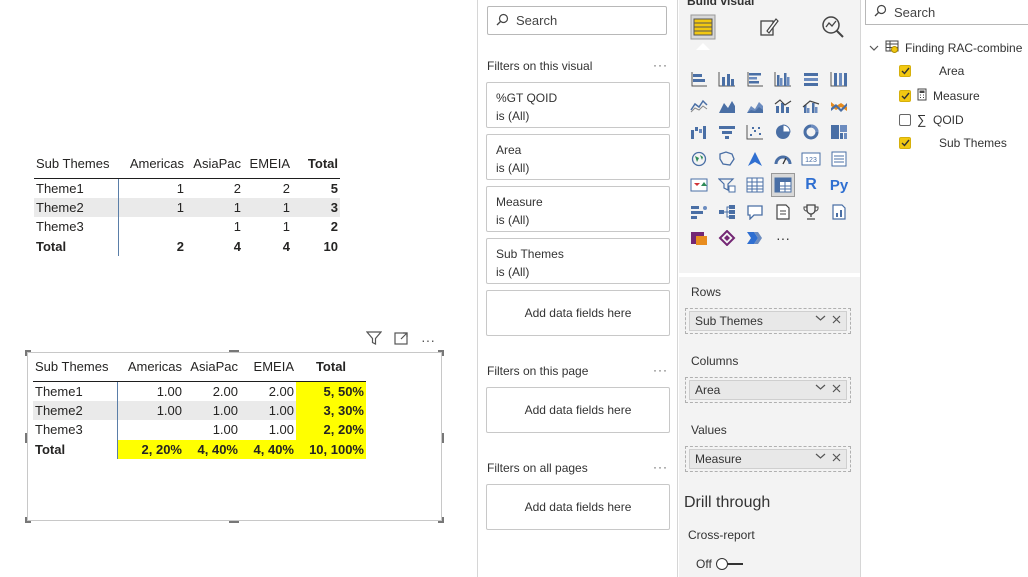 This screenshot has width=1028, height=577. I want to click on scatter-icon, so click(755, 132).